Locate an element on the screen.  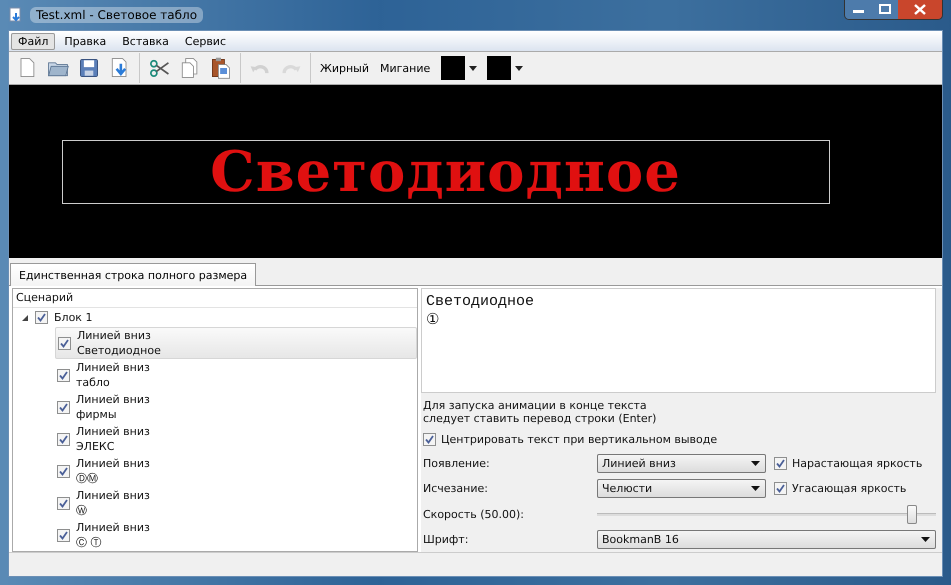
menu-item: Вставка is located at coordinates (145, 41).